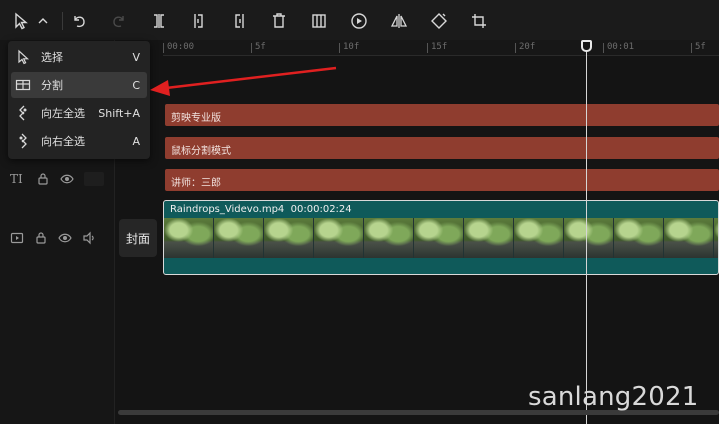 The width and height of the screenshot is (719, 424). What do you see at coordinates (351, 47) in the screenshot?
I see `ruler-tick: 10f` at bounding box center [351, 47].